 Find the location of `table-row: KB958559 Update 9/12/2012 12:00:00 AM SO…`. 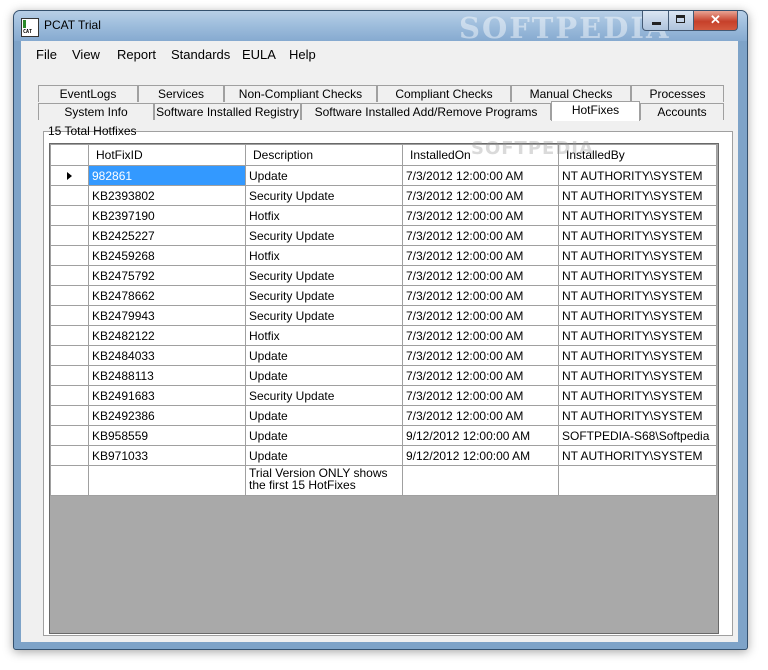

table-row: KB958559 Update 9/12/2012 12:00:00 AM SO… is located at coordinates (383, 435).